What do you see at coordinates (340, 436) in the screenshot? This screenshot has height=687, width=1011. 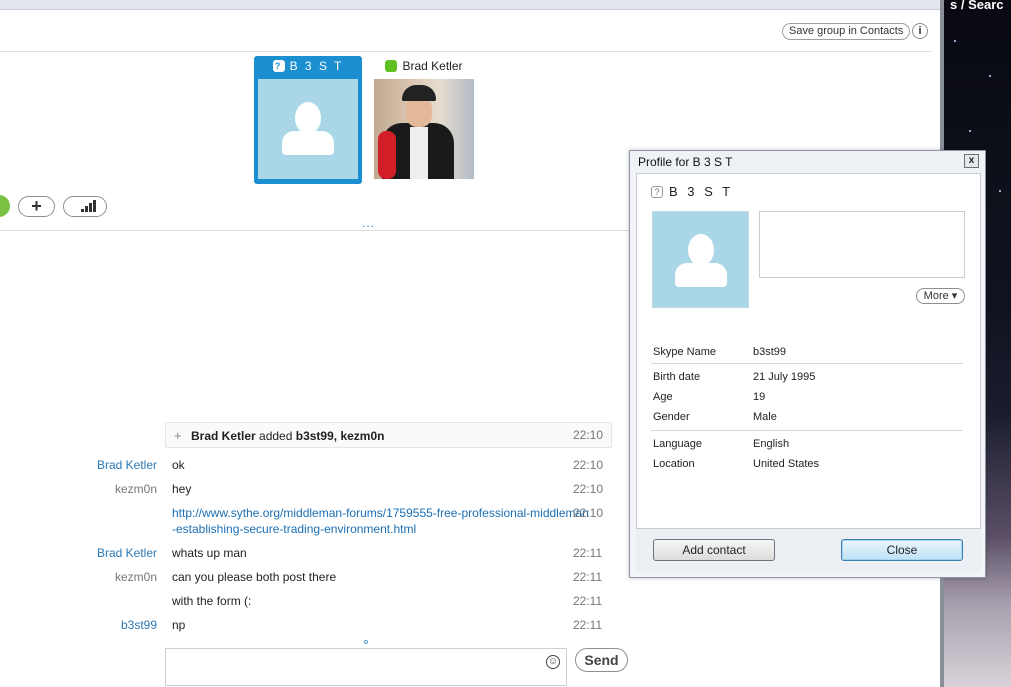 I see `event-targets: b3st99, kezm0n` at bounding box center [340, 436].